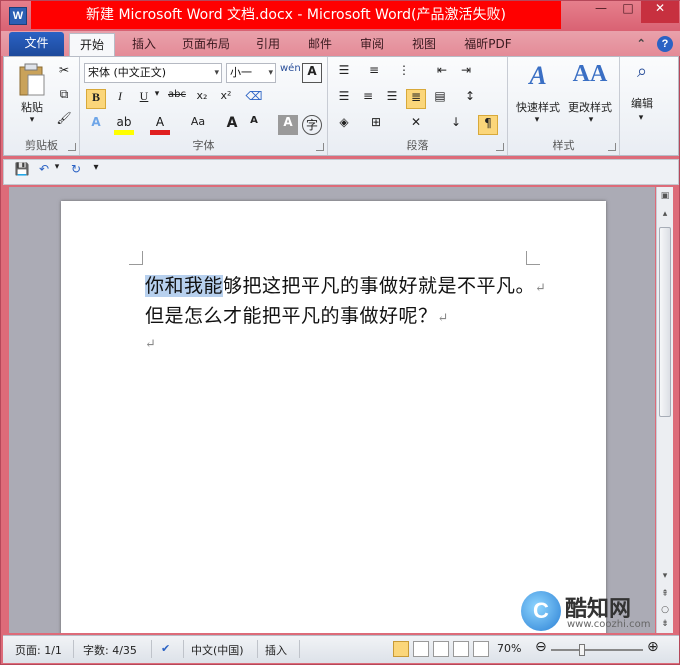  What do you see at coordinates (665, 322) in the screenshot?
I see `scroll-thumb` at bounding box center [665, 322].